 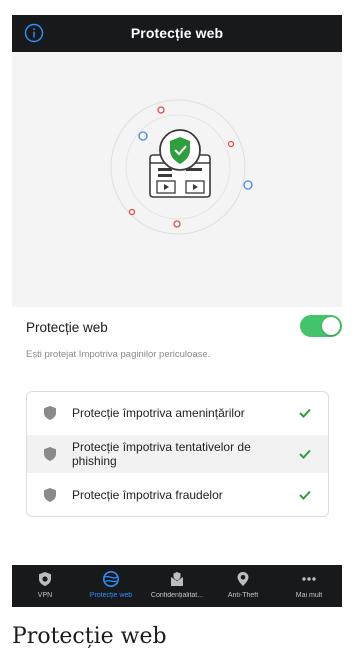 I want to click on feature-label: Protecție împotriva amenințărilor, so click(x=158, y=413).